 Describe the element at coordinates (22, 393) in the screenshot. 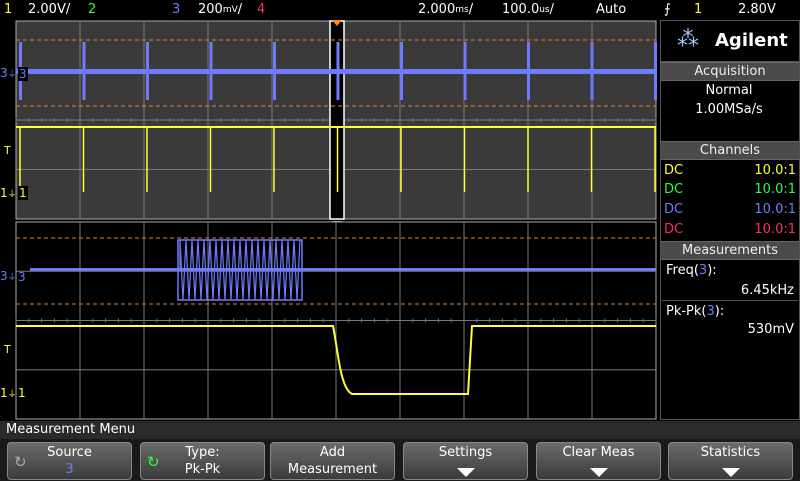

I see `ch1-label-zoom: 1` at that location.